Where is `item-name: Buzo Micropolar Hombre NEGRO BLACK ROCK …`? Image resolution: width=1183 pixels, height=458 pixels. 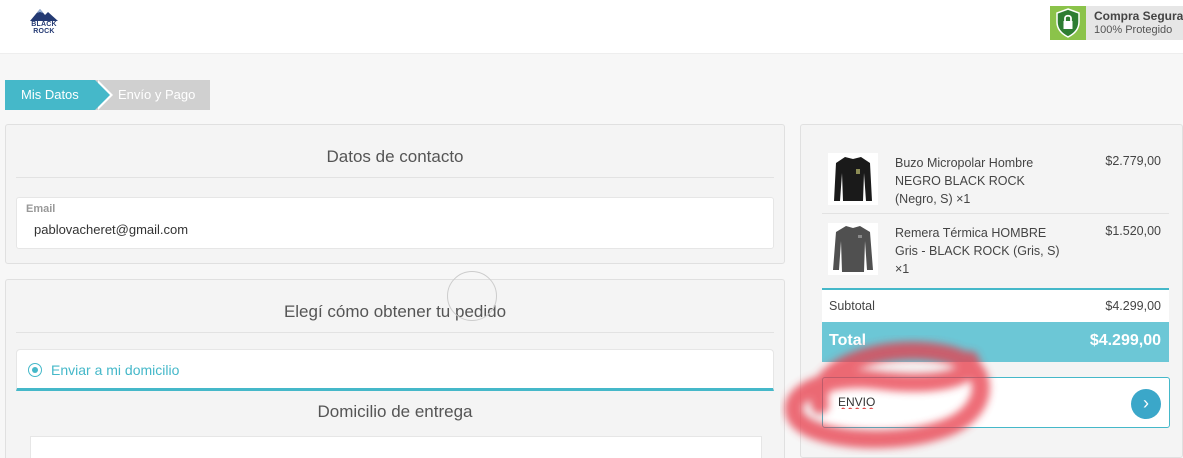 item-name: Buzo Micropolar Hombre NEGRO BLACK ROCK … is located at coordinates (964, 181).